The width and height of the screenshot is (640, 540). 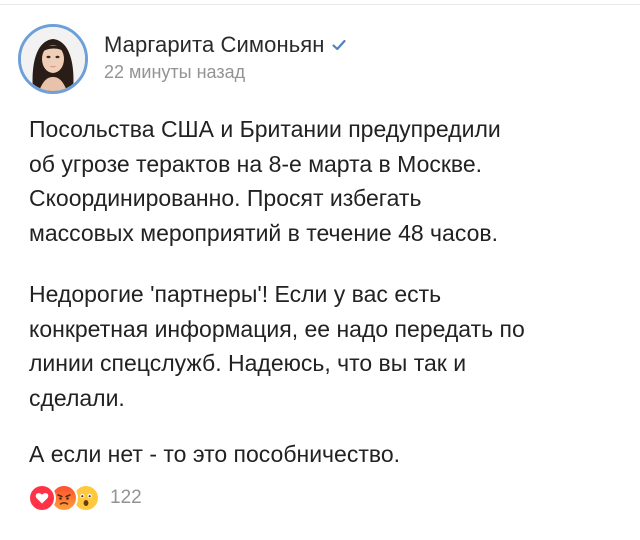 I want to click on avatar, so click(x=53, y=59).